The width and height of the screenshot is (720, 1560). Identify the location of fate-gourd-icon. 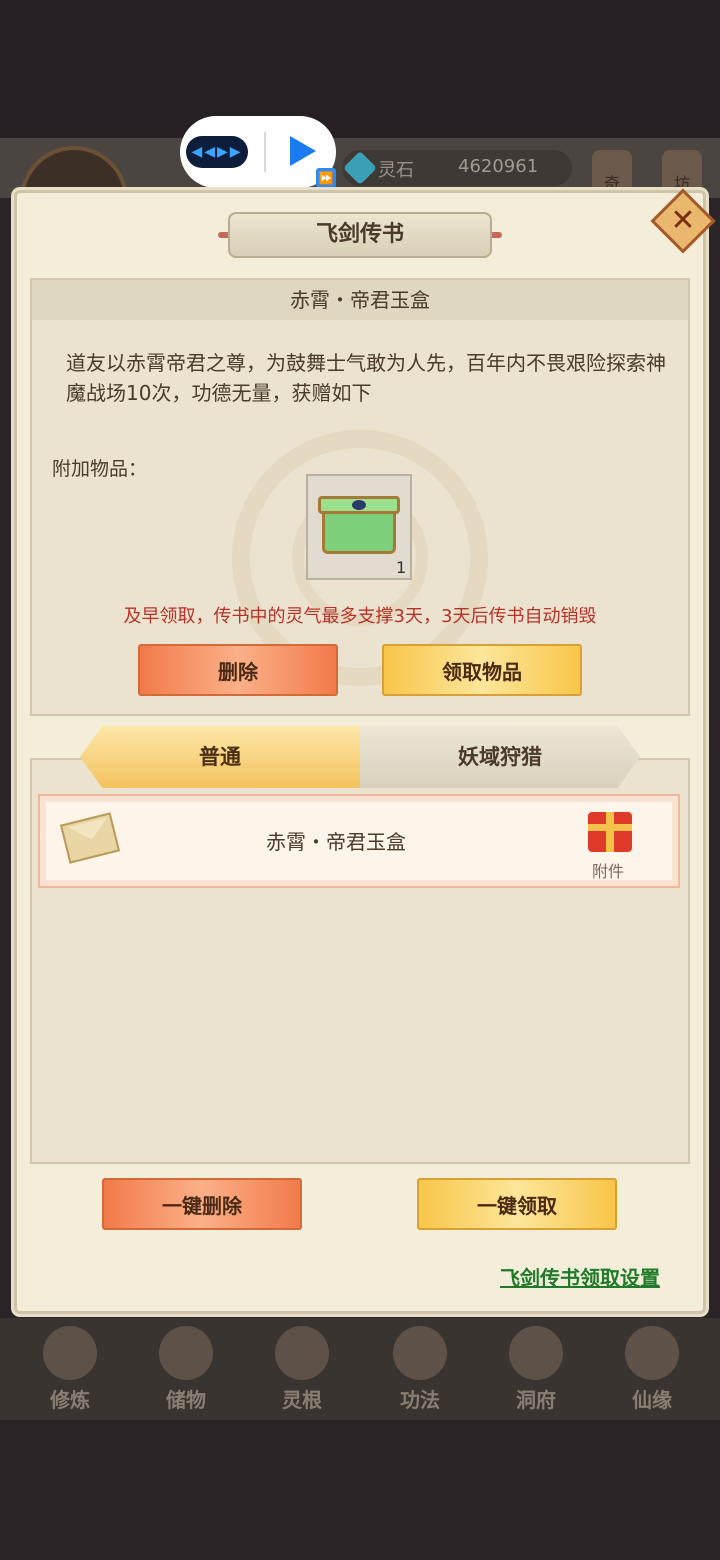
(652, 1353).